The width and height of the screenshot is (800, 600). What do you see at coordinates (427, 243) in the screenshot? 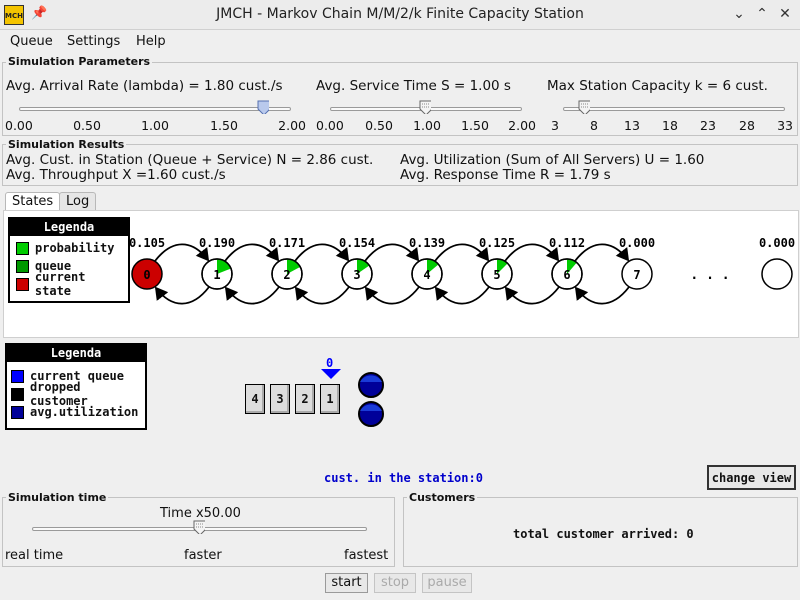
I see `state-probability-label: 0.139` at bounding box center [427, 243].